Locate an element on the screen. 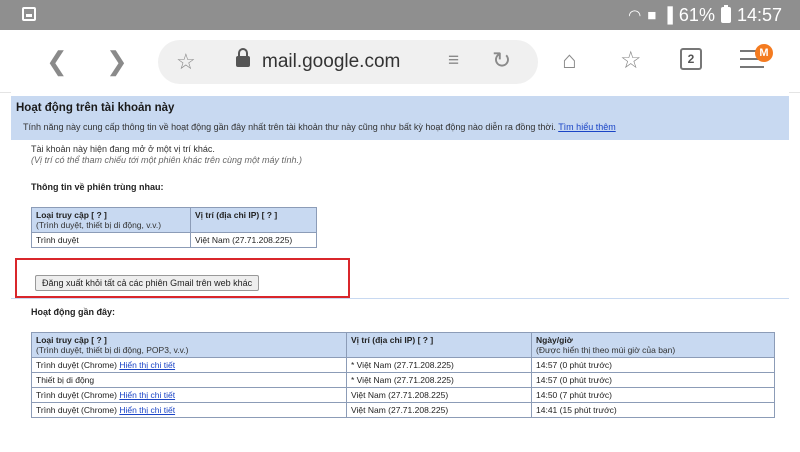  wifi-icon: ◠ is located at coordinates (635, 15).